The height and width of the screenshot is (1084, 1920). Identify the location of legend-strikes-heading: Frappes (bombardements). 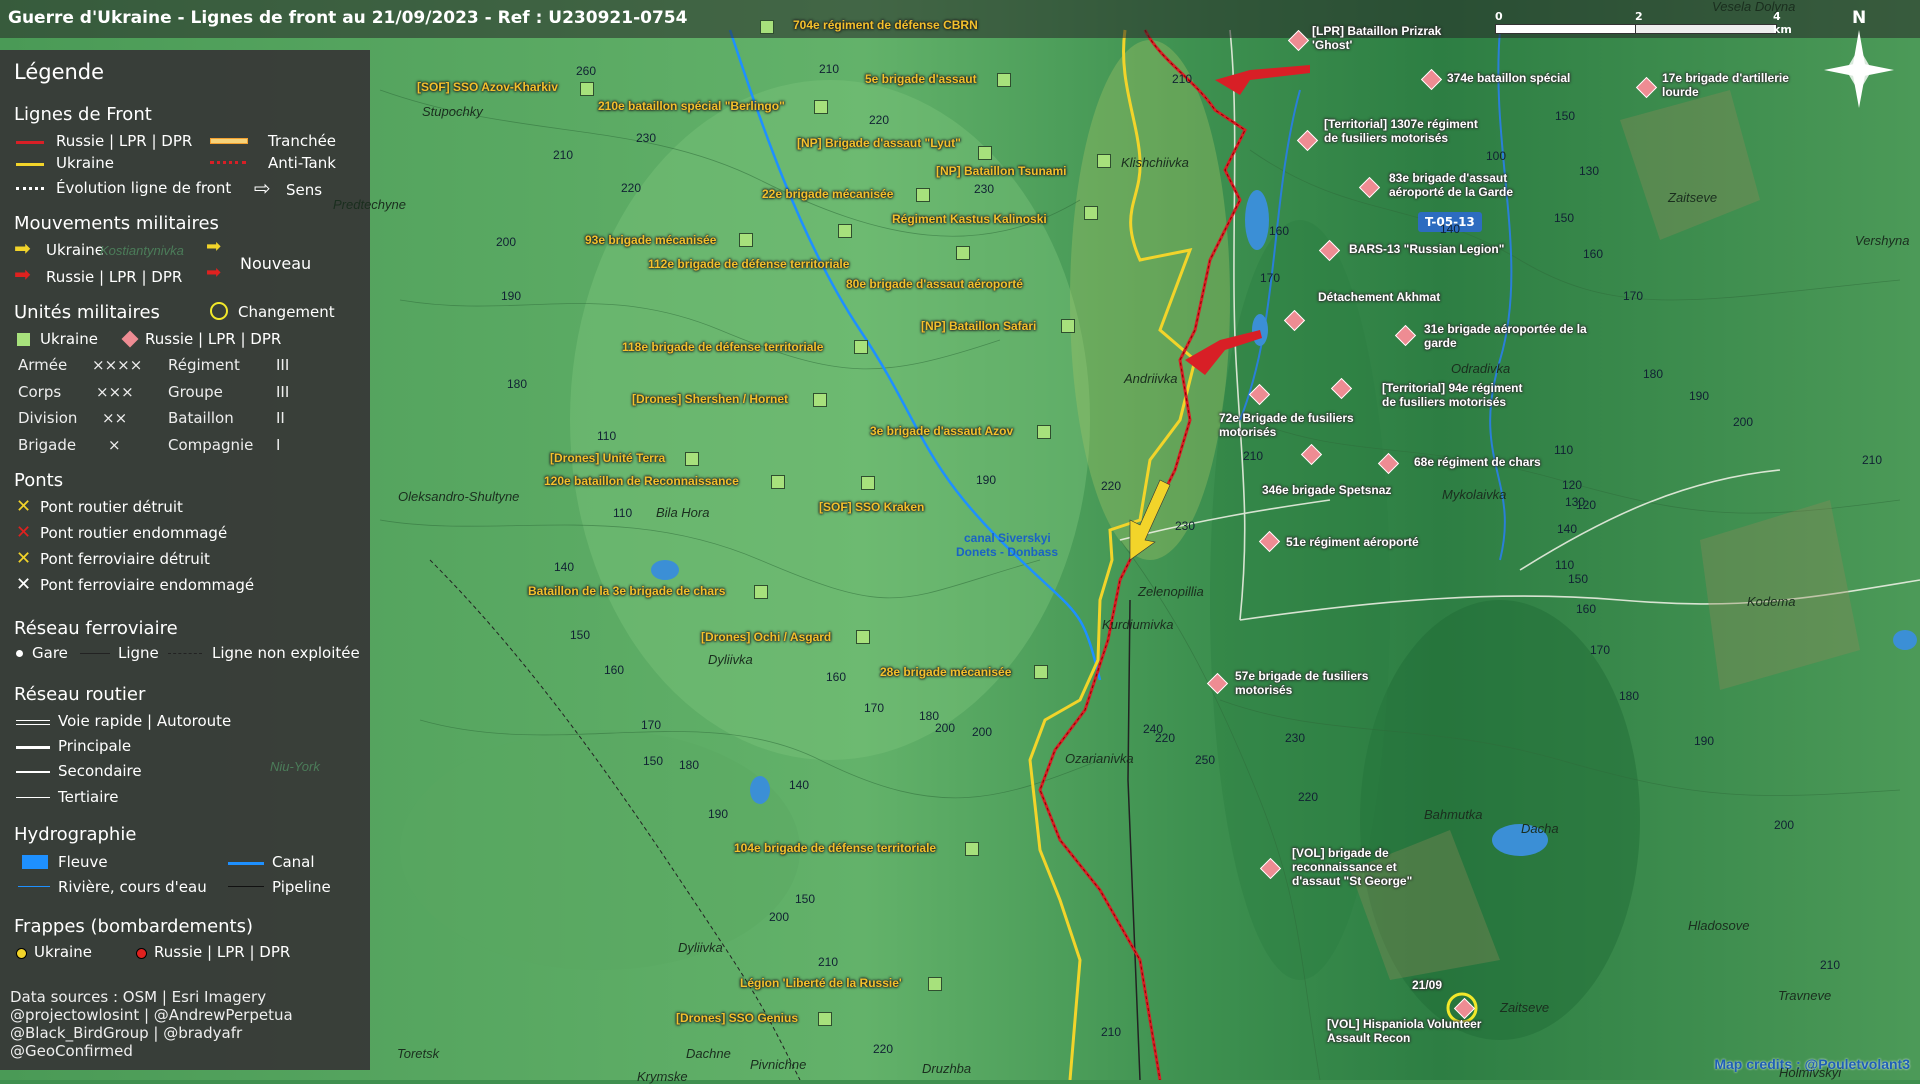
(134, 926).